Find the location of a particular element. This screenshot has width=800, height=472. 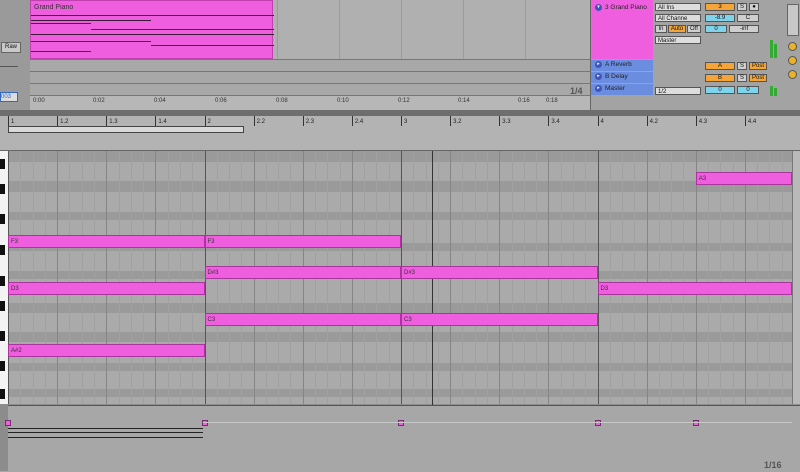

track-name: Master is located at coordinates (615, 89).